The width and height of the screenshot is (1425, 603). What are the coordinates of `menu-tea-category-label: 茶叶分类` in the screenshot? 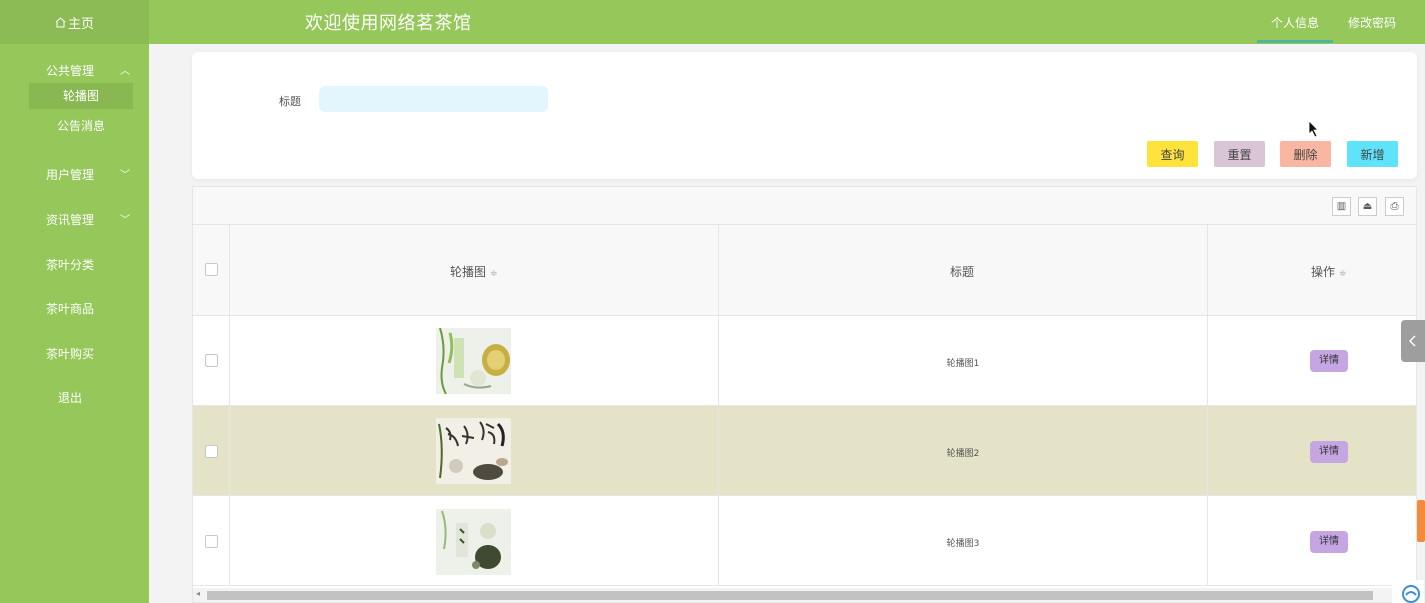 It's located at (70, 265).